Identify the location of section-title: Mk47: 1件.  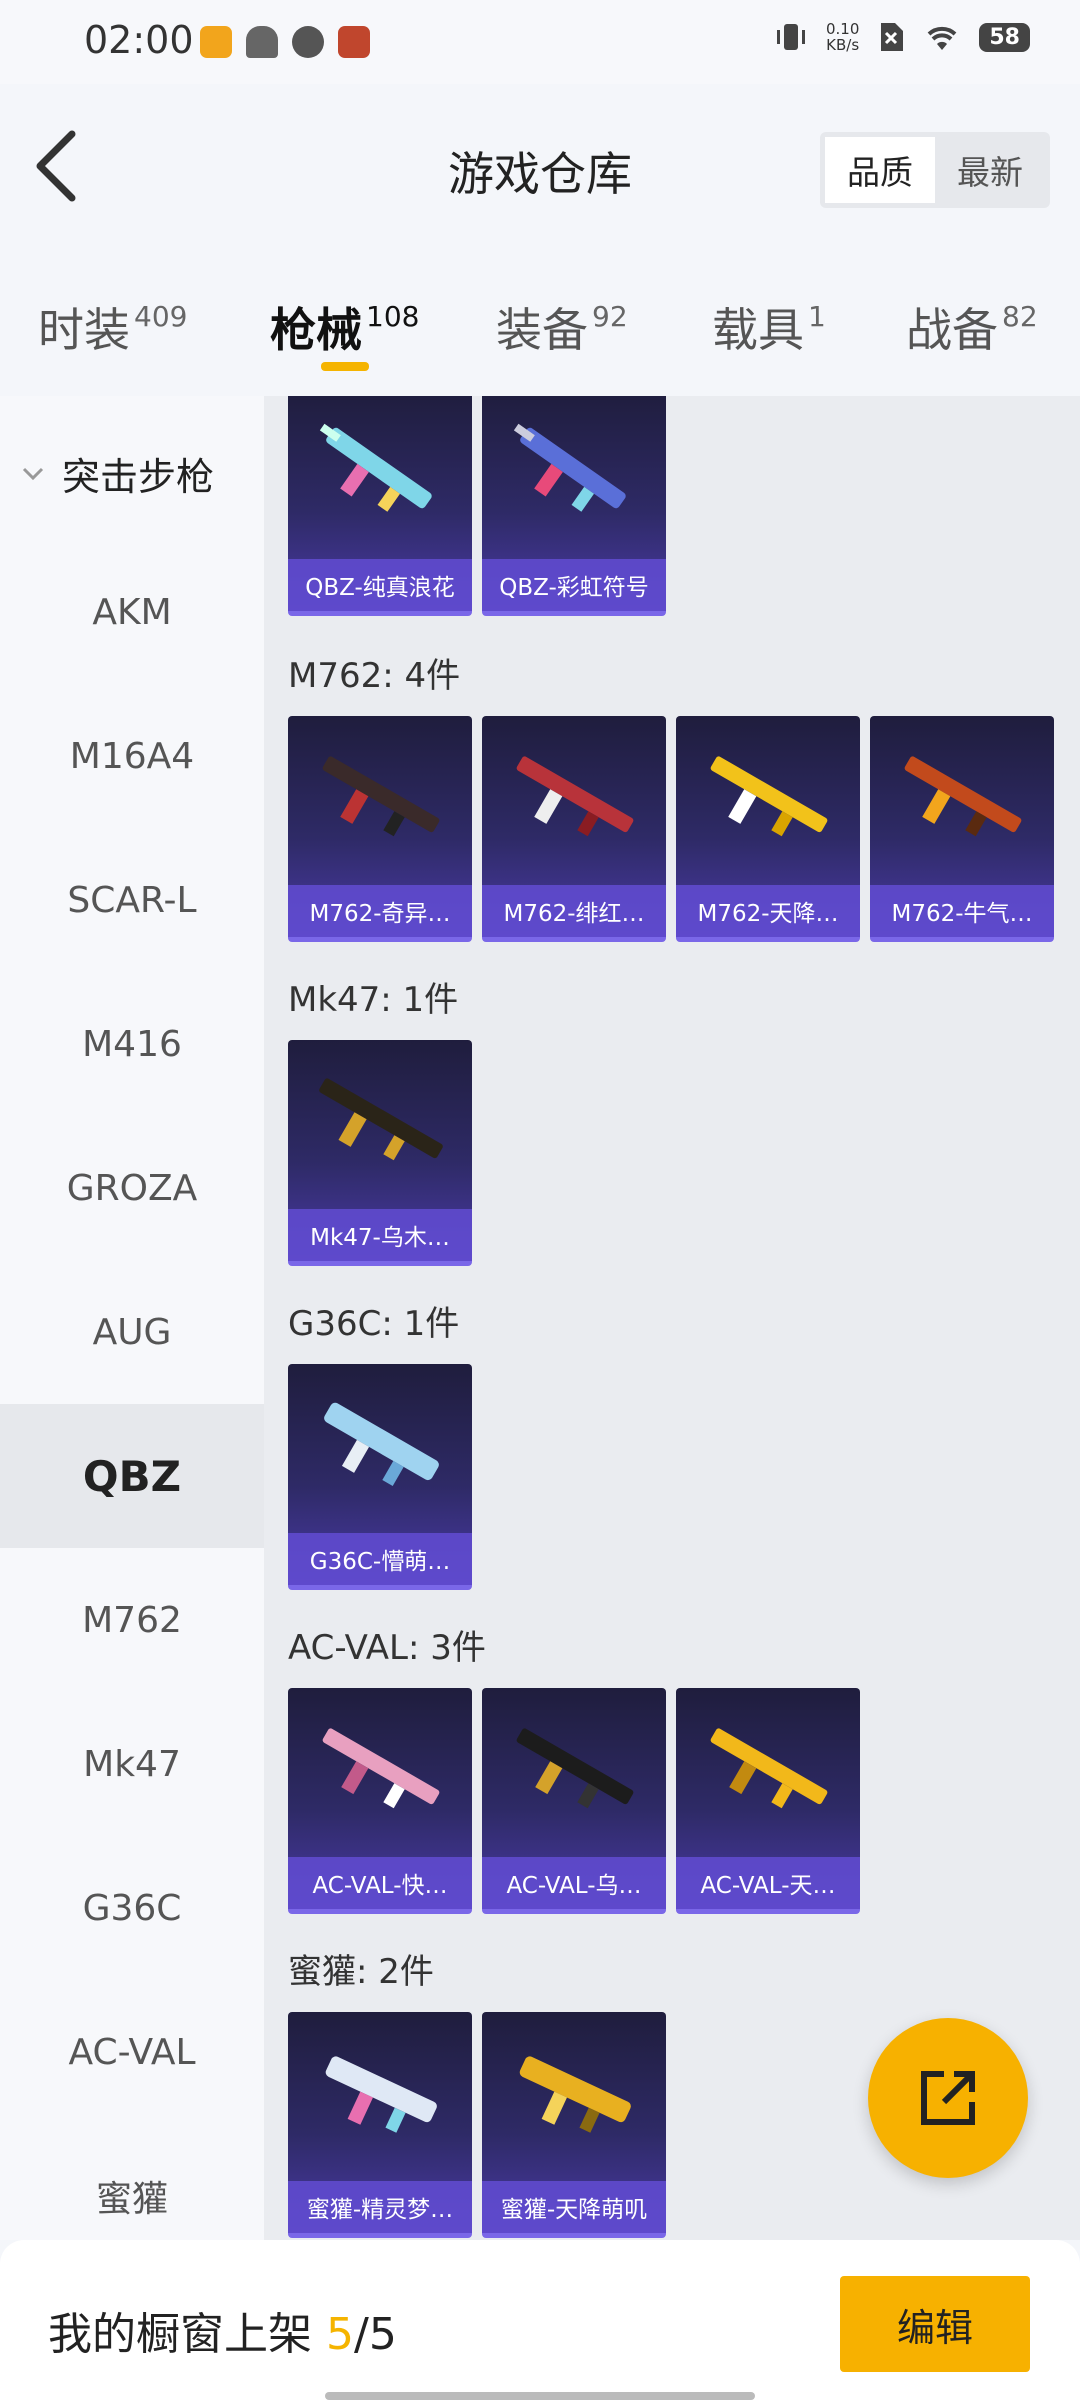
(373, 1000).